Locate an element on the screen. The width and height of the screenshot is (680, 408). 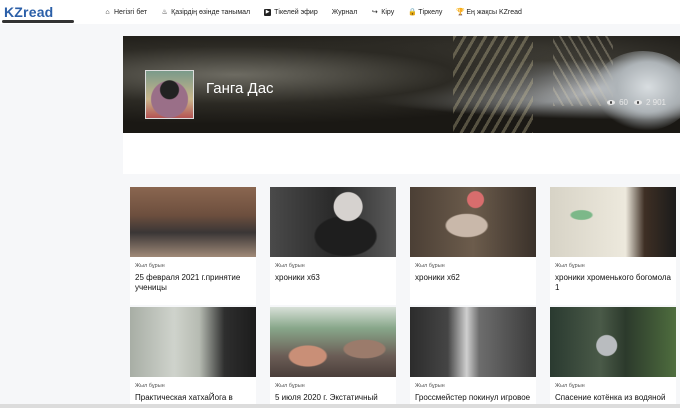
video-card: Жыл бұрын Спасение котёнка из водяной is located at coordinates (613, 355).